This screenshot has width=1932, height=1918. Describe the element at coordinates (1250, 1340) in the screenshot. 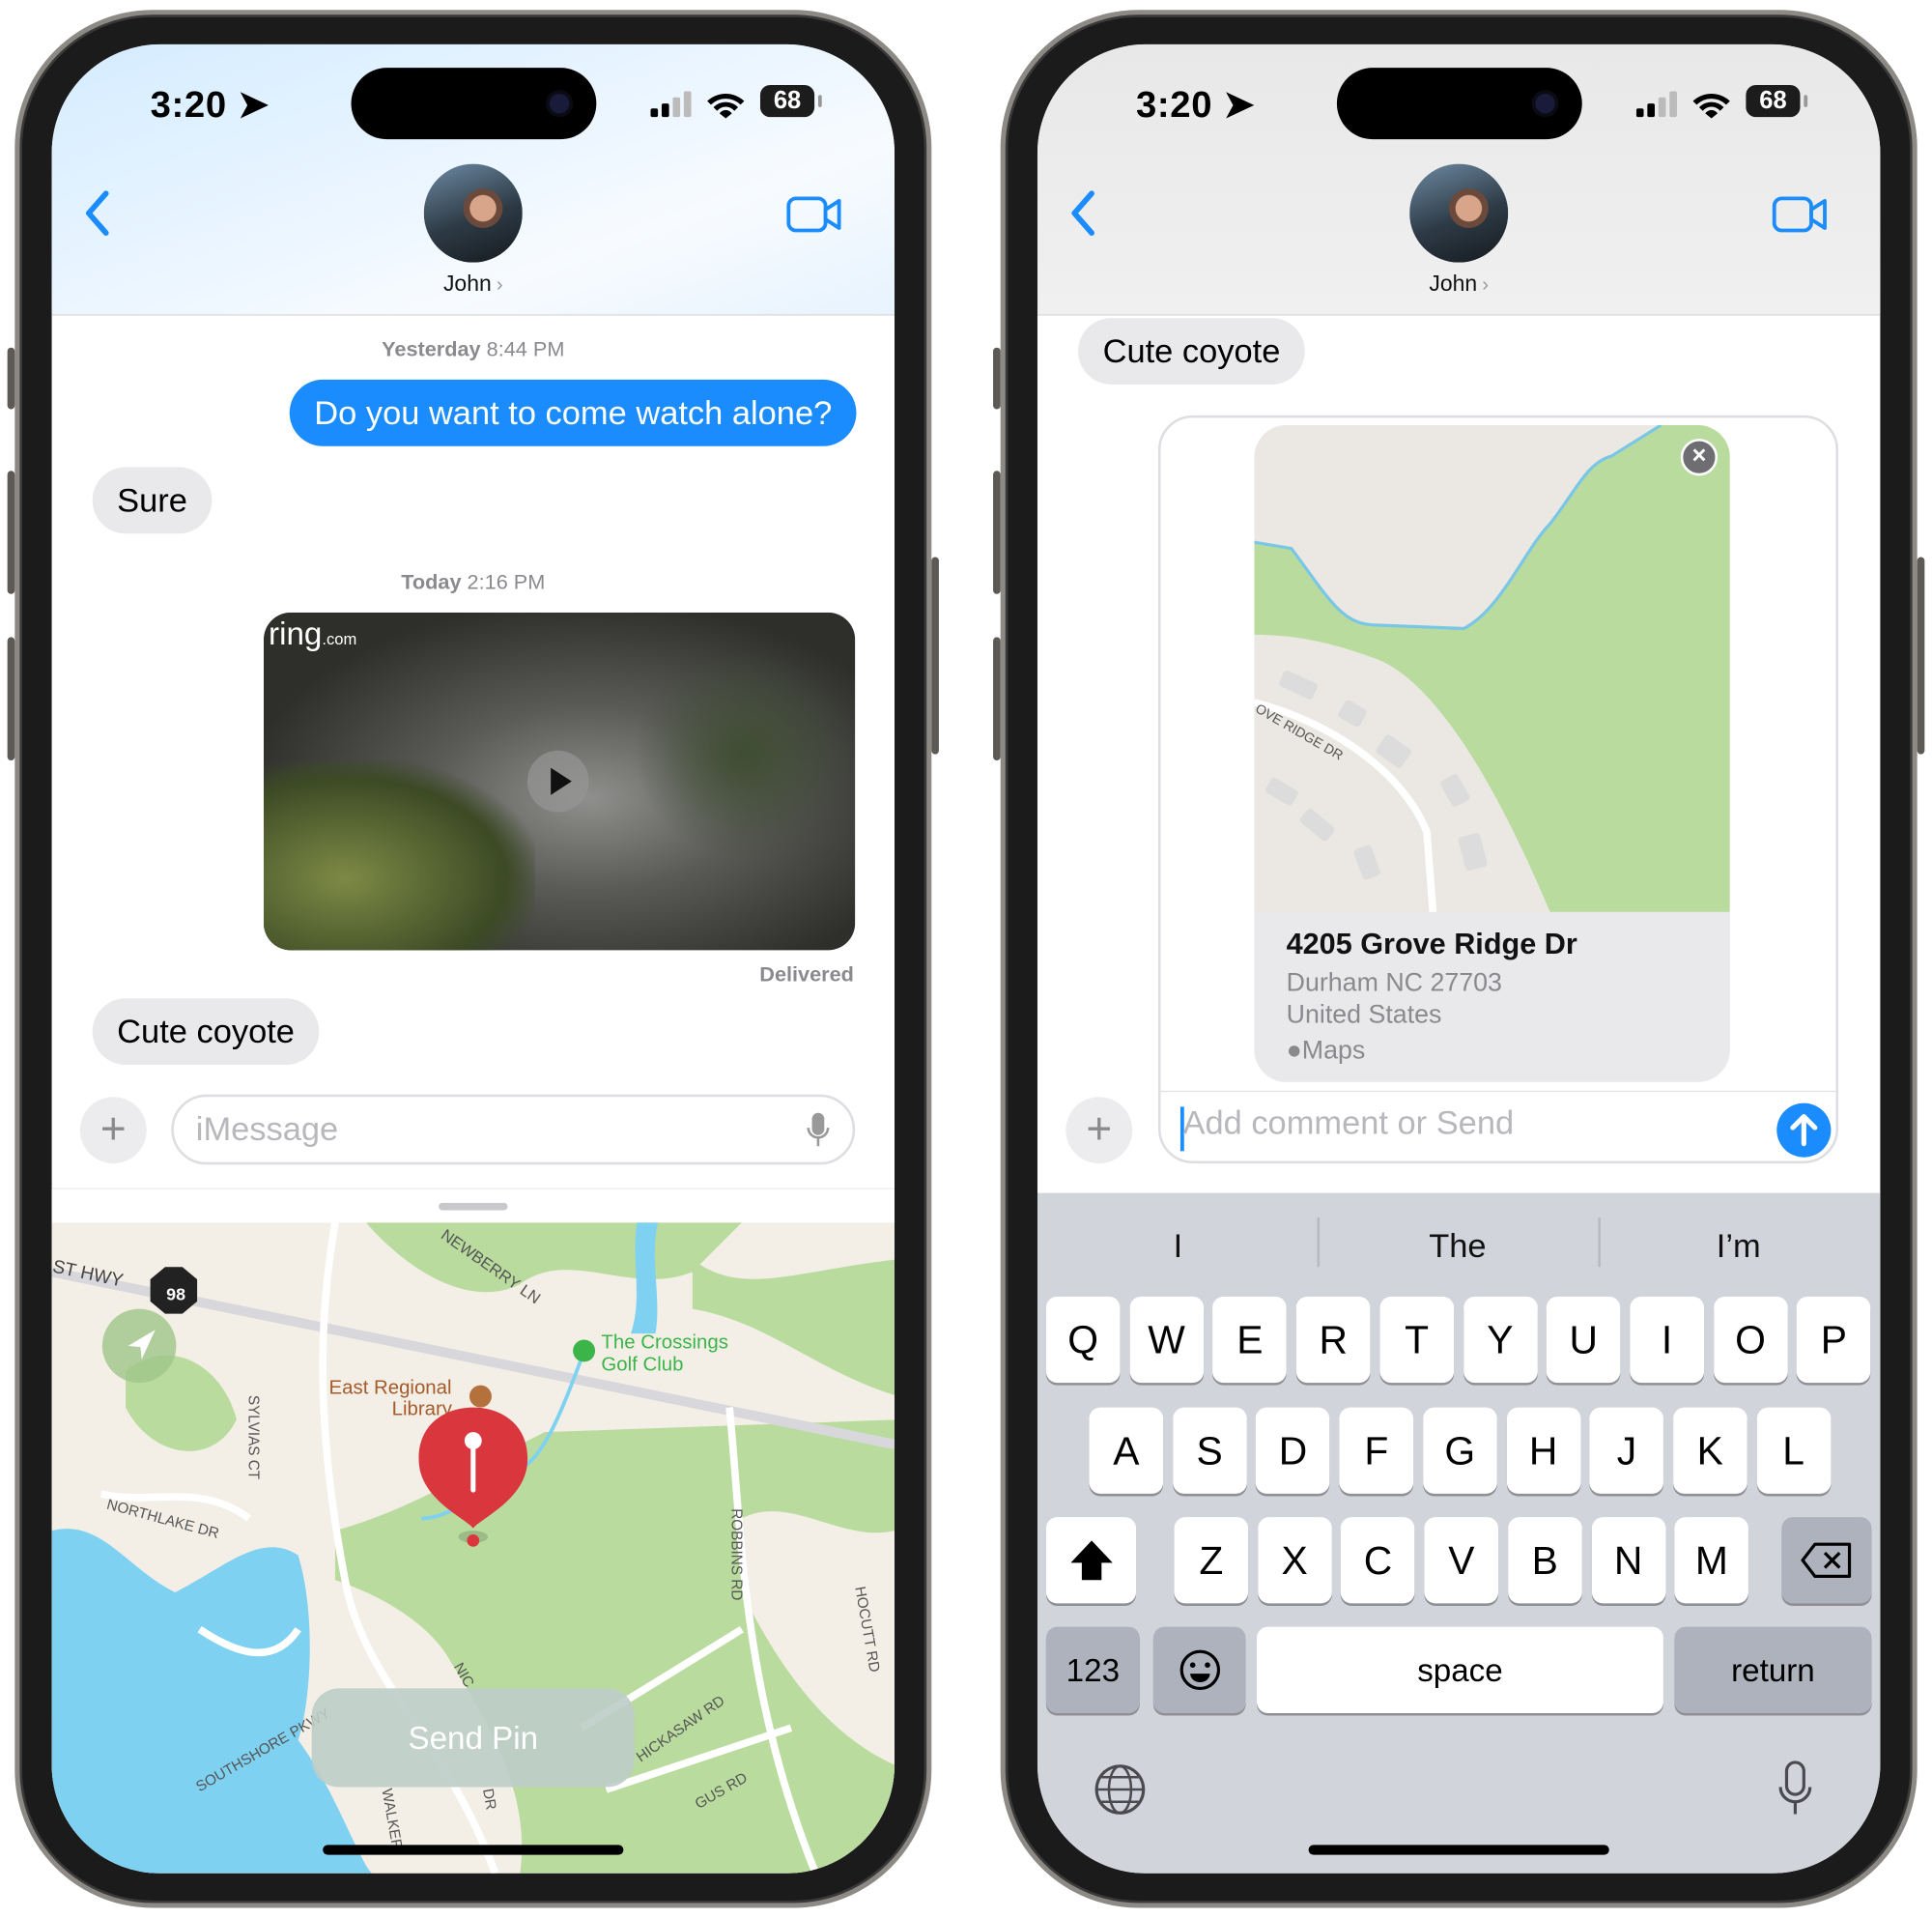

I see `key-e: E` at that location.